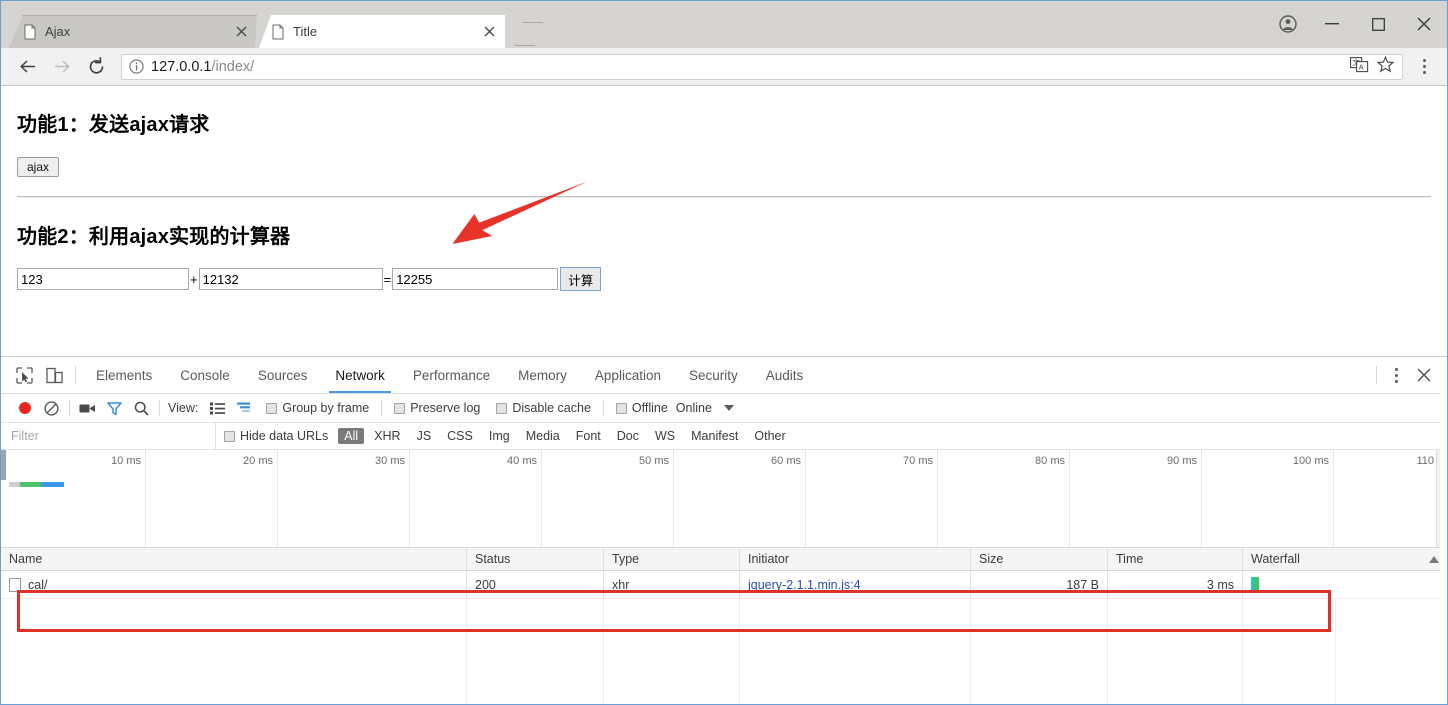  What do you see at coordinates (499, 436) in the screenshot?
I see `filter-type-img: Img` at bounding box center [499, 436].